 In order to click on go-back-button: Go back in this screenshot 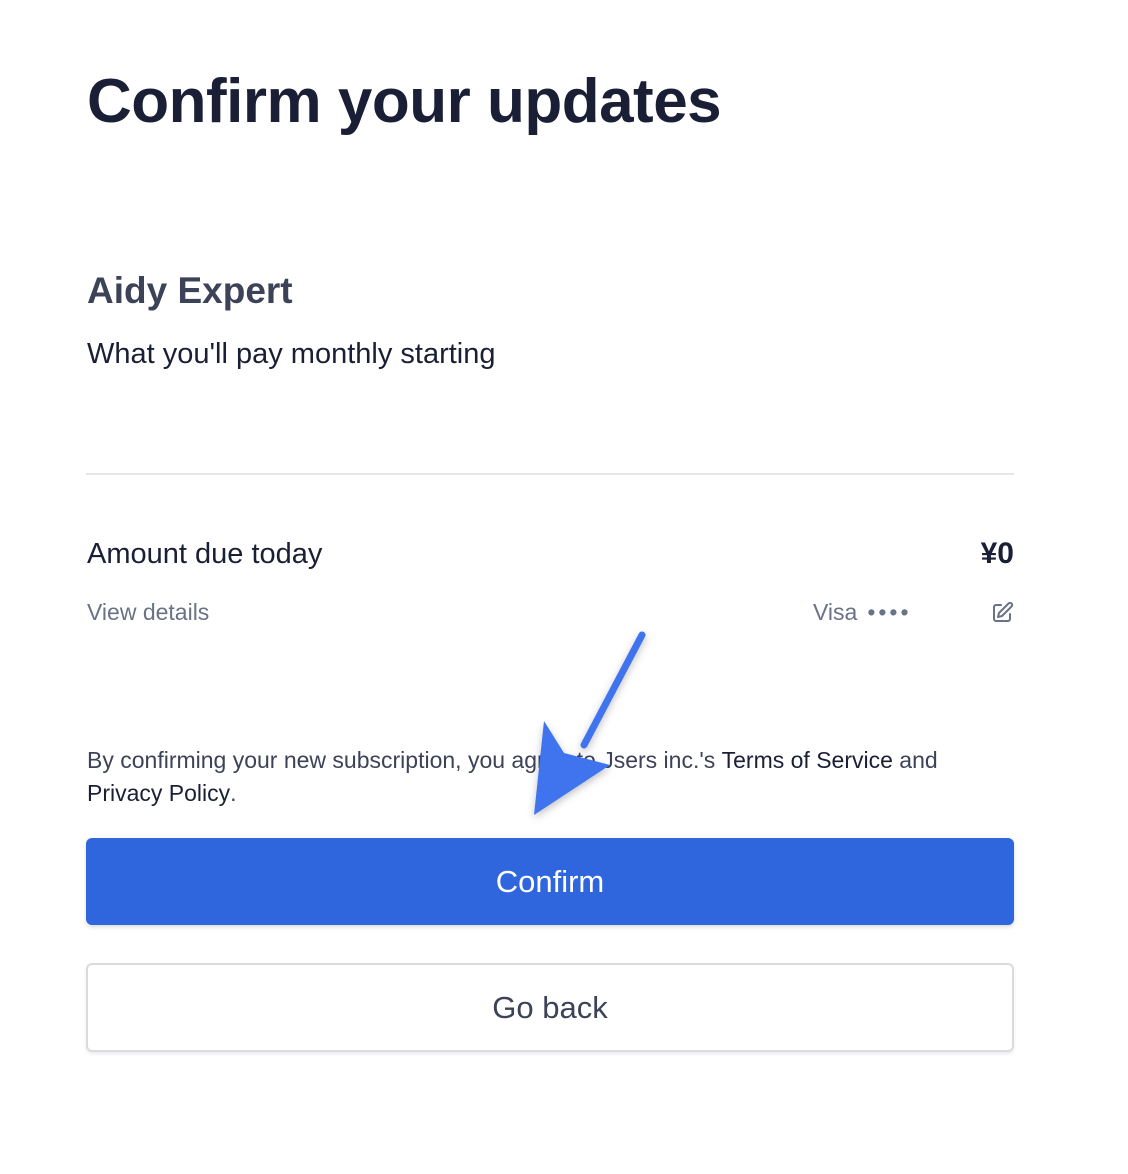, I will do `click(550, 1007)`.